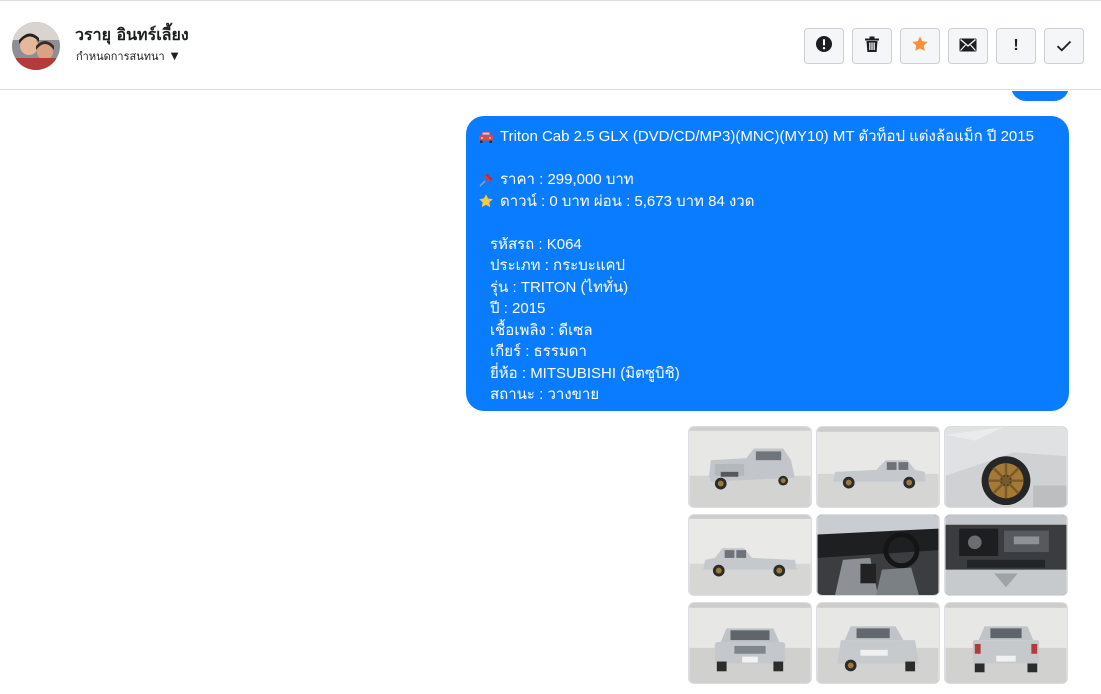 The image size is (1101, 694). Describe the element at coordinates (36, 46) in the screenshot. I see `avatar` at that location.